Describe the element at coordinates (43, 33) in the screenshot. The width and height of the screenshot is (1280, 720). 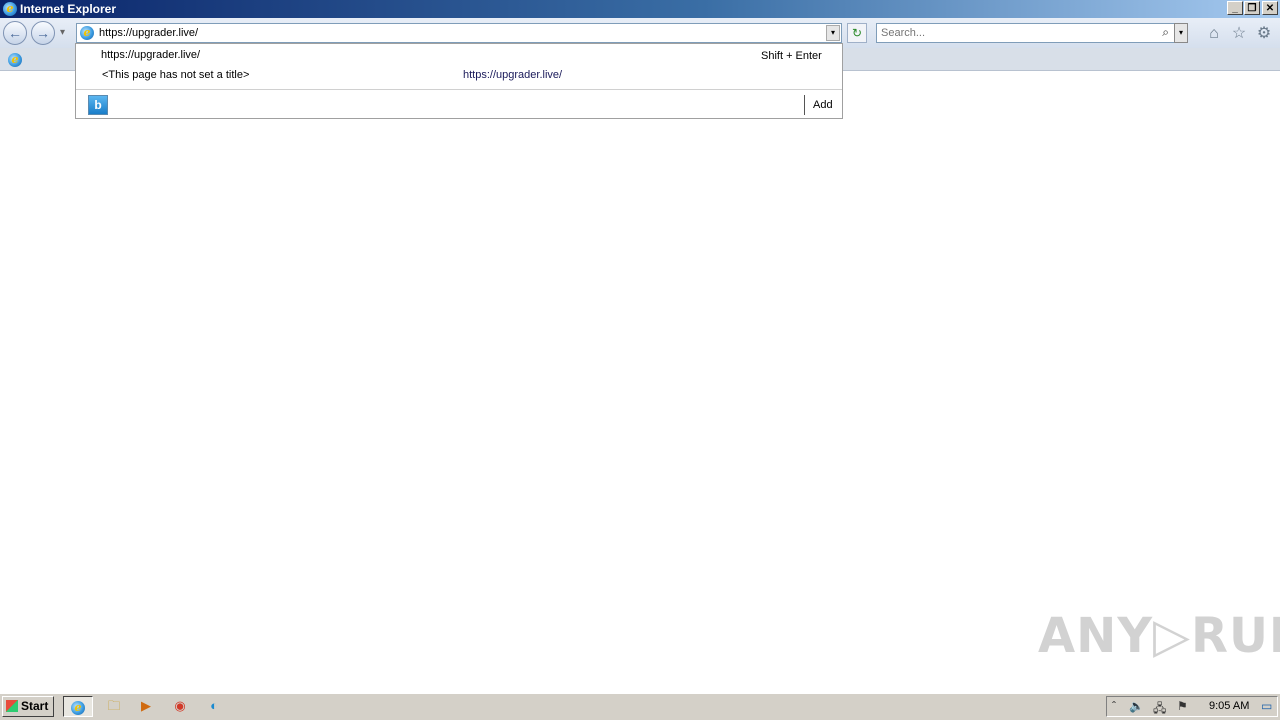
I see `forward-button: →` at that location.